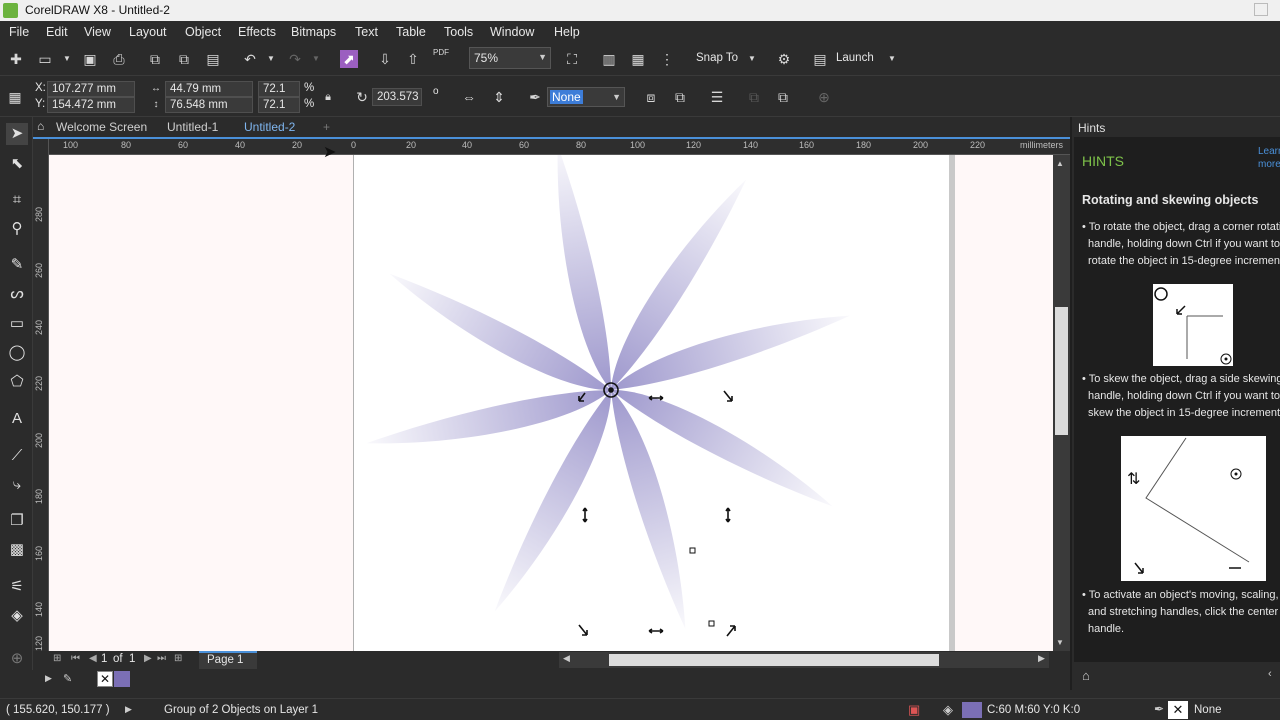 Image resolution: width=1280 pixels, height=720 pixels. Describe the element at coordinates (1060, 163) in the screenshot. I see `scroll-up-icon: ▲` at that location.